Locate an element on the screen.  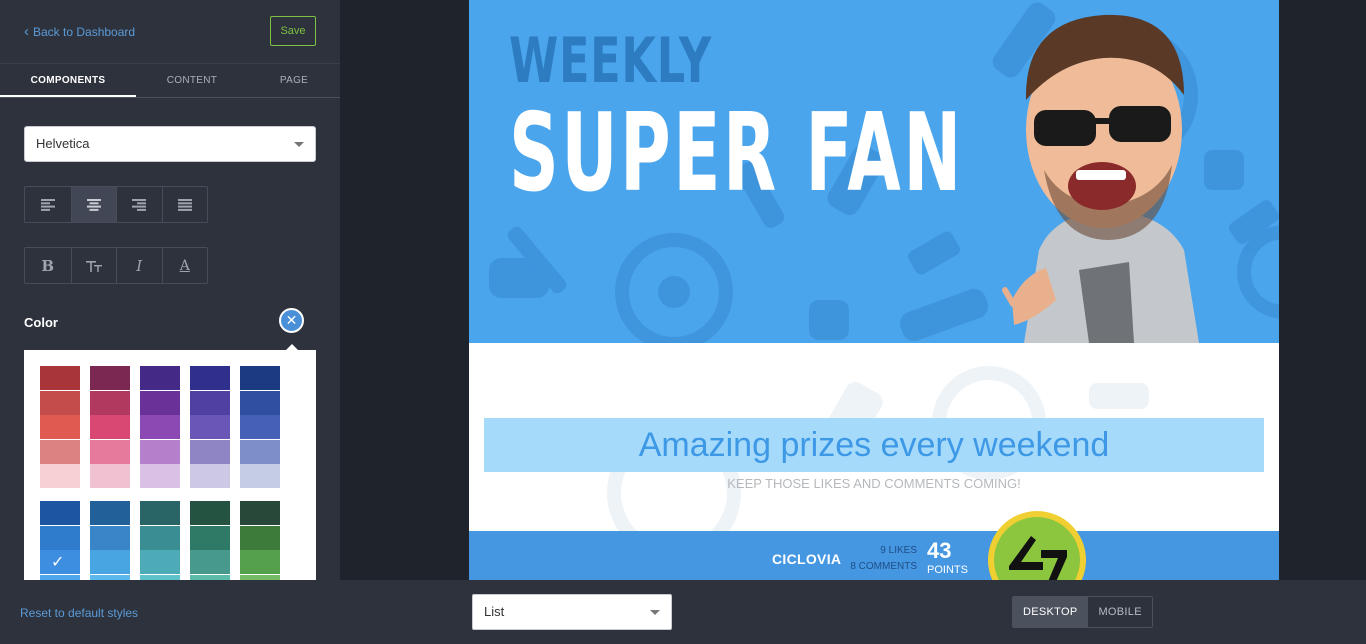
leaderboard-row: CICLOVIA 9 LIKES 8 COMMENTS 43 POINTS is located at coordinates (874, 555).